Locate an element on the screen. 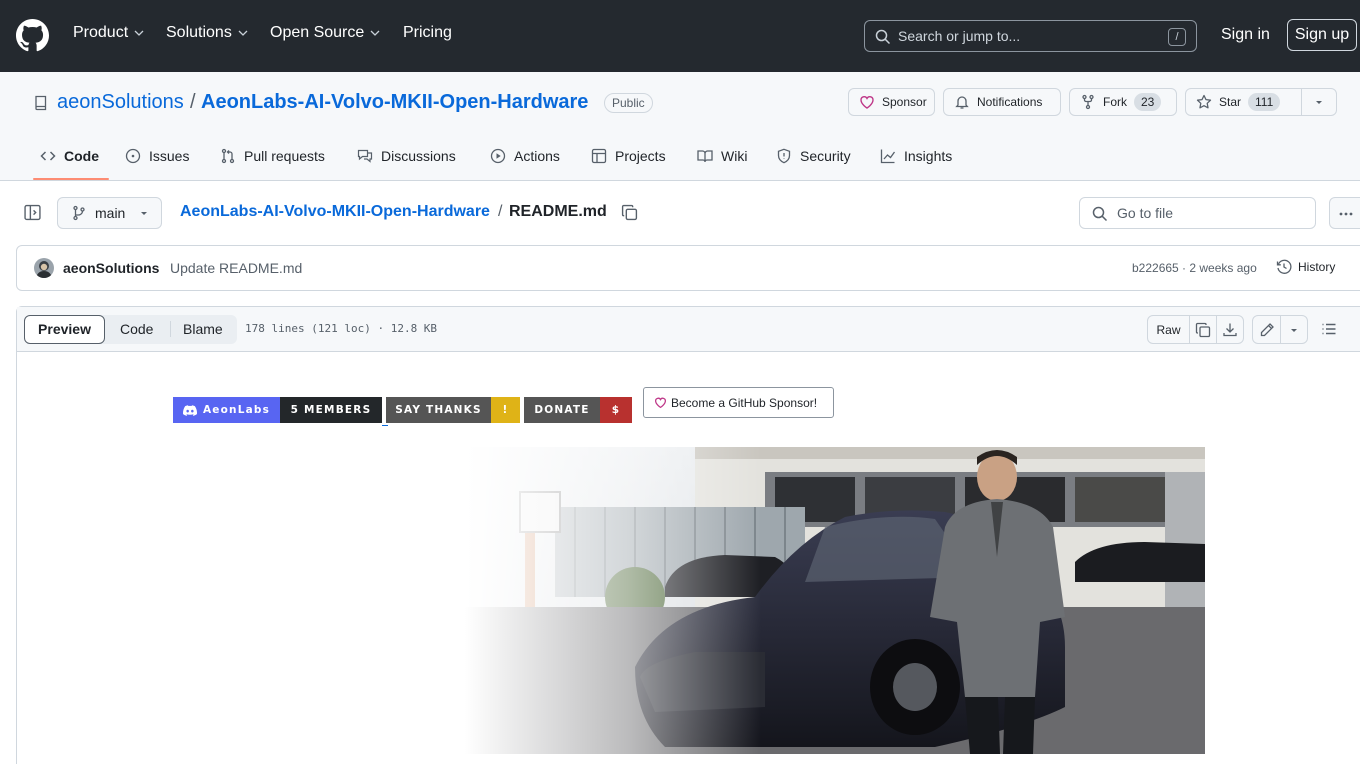 The width and height of the screenshot is (1360, 764). notifications-button: Notifications is located at coordinates (1002, 102).